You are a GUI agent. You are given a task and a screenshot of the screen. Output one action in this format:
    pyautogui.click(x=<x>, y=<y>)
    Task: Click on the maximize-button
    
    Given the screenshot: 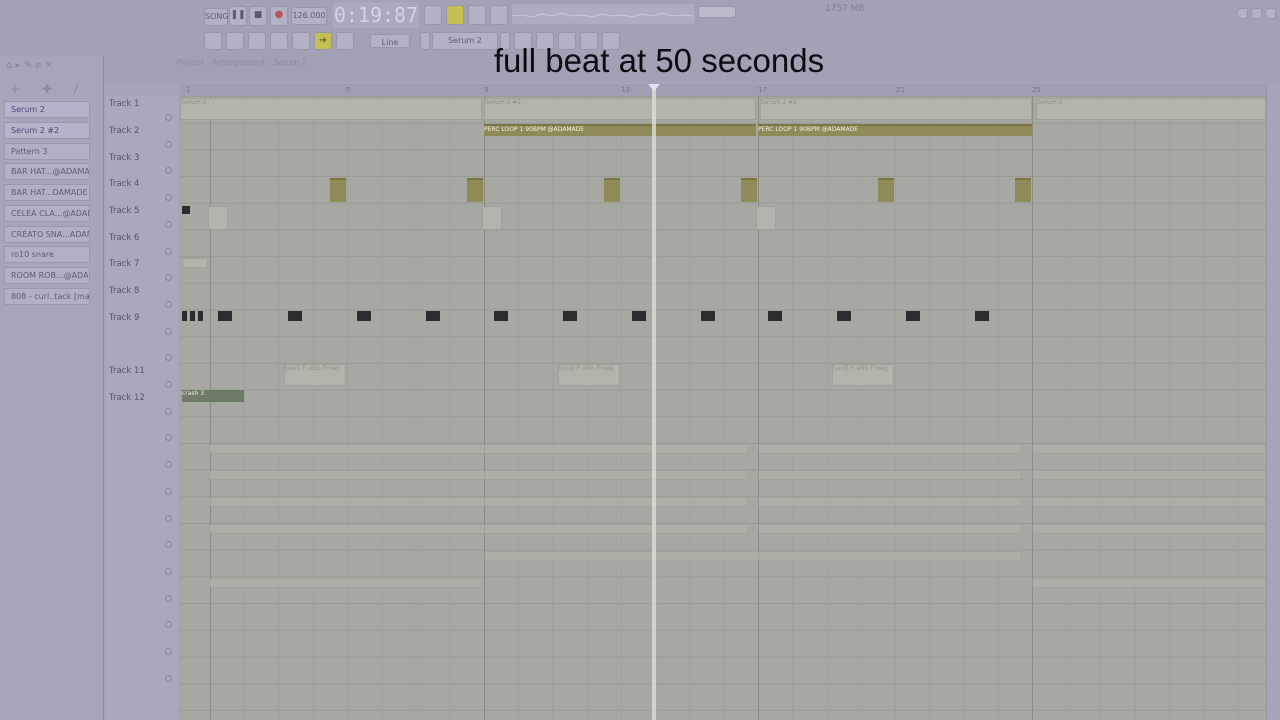 What is the action you would take?
    pyautogui.click(x=1256, y=13)
    